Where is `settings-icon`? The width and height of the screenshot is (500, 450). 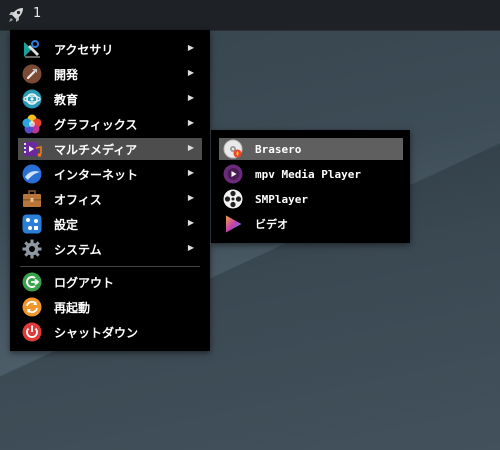
settings-icon is located at coordinates (32, 224).